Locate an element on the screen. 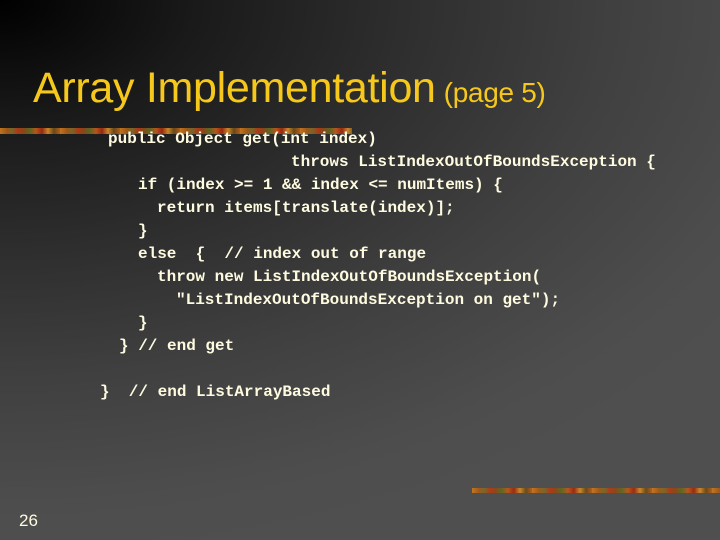 This screenshot has width=720, height=540. code-line: throws ListIndexOutOfBoundsException { is located at coordinates (473, 162).